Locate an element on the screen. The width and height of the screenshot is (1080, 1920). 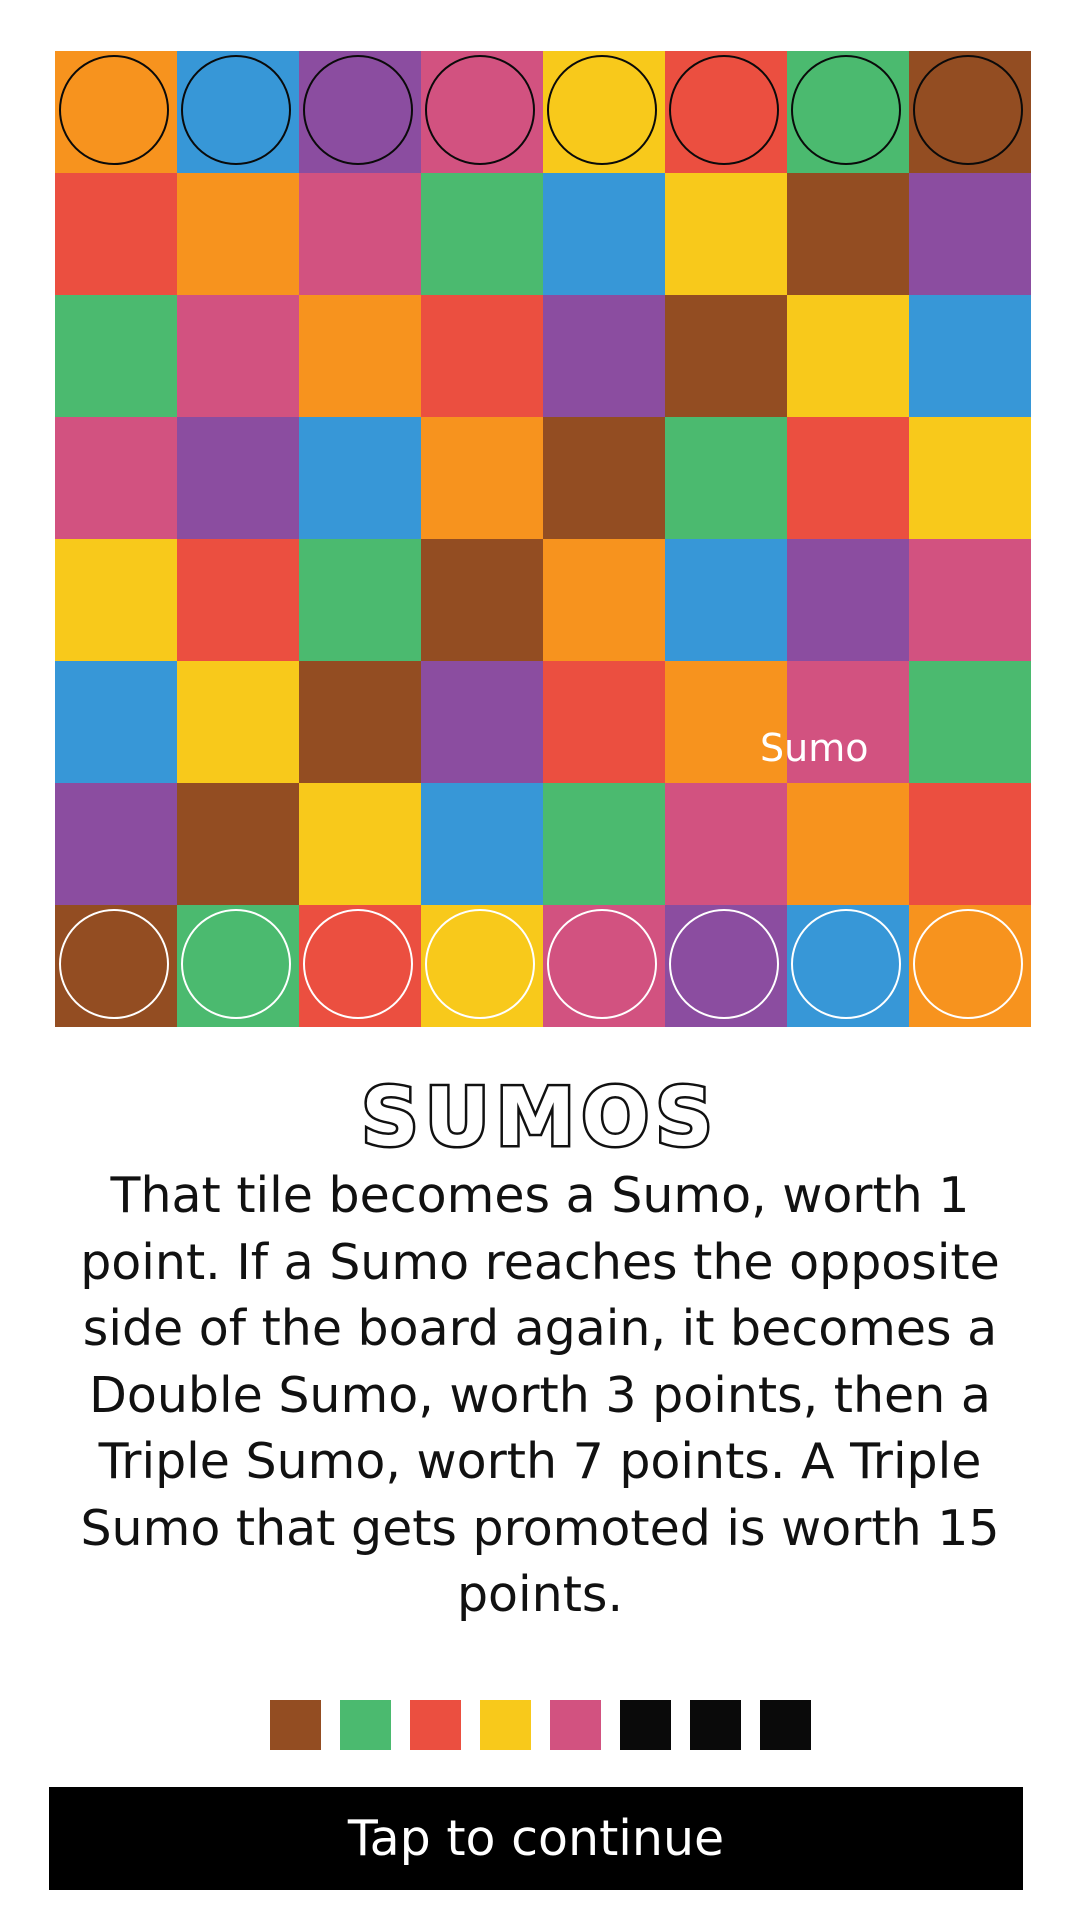
board-tile-r1-c4 is located at coordinates (604, 234).